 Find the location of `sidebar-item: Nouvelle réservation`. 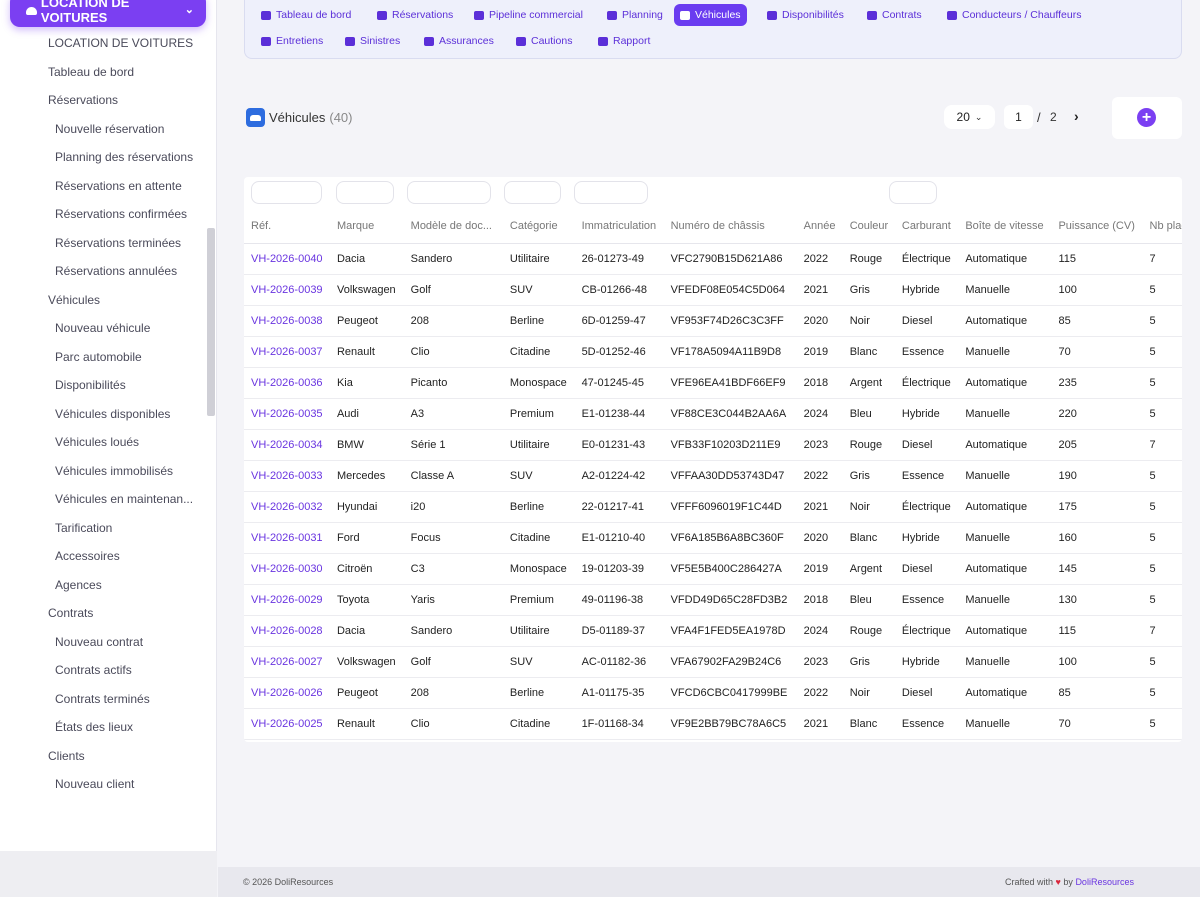

sidebar-item: Nouvelle réservation is located at coordinates (102, 129).